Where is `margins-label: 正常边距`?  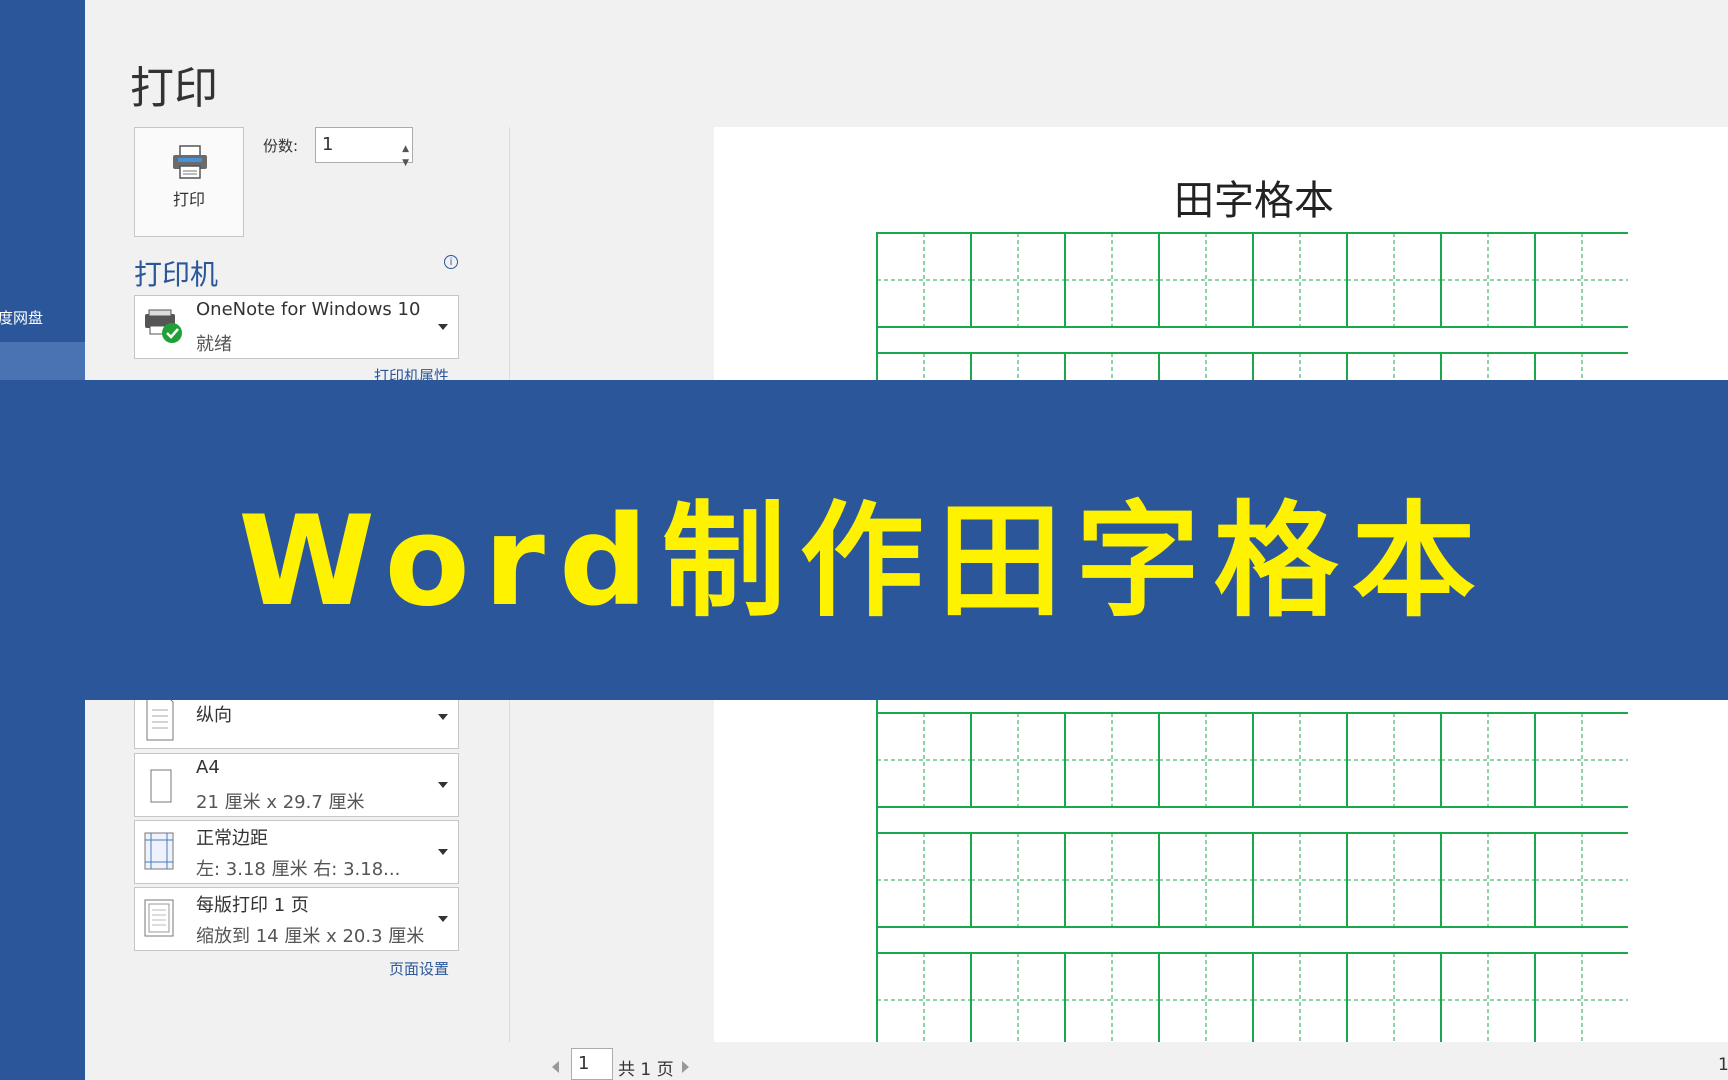 margins-label: 正常边距 is located at coordinates (232, 838).